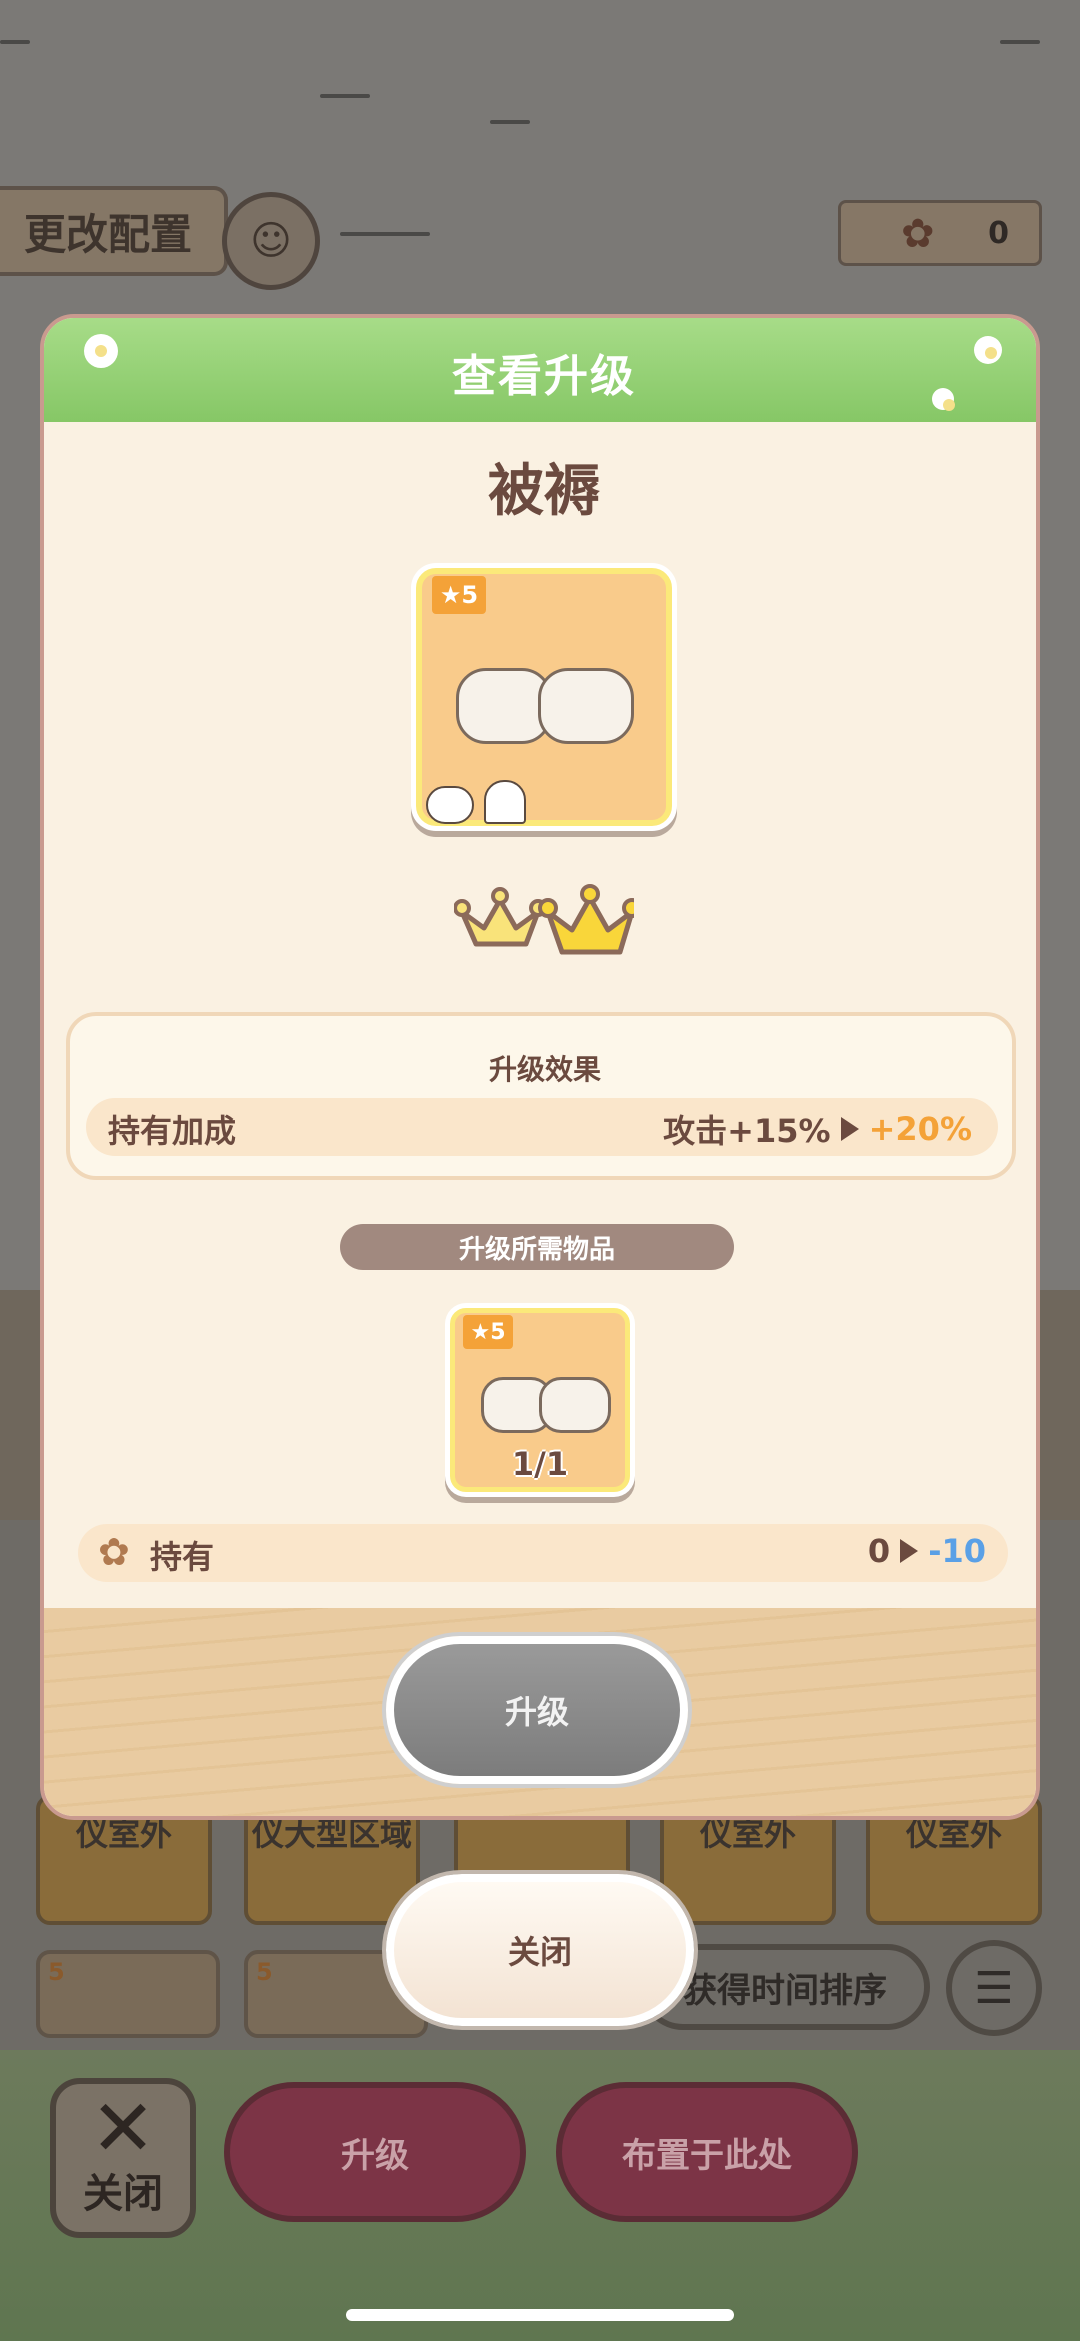 The width and height of the screenshot is (1080, 2341). What do you see at coordinates (123, 2129) in the screenshot?
I see `close-icon: ✕` at bounding box center [123, 2129].